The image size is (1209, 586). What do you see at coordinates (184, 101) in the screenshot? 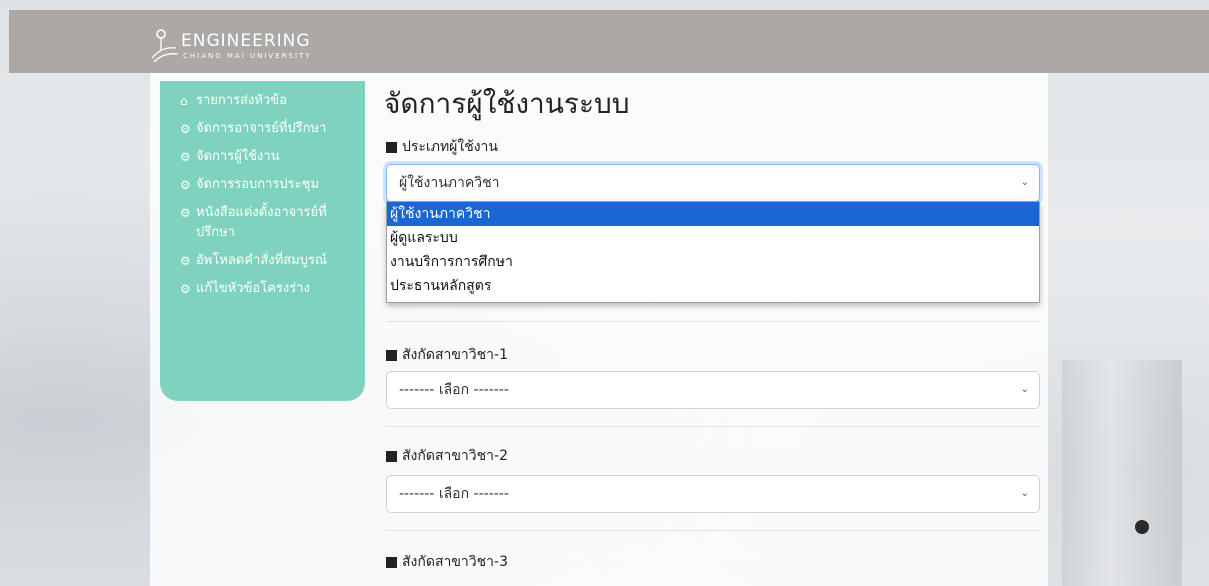
I see `home-icon: ⌂` at bounding box center [184, 101].